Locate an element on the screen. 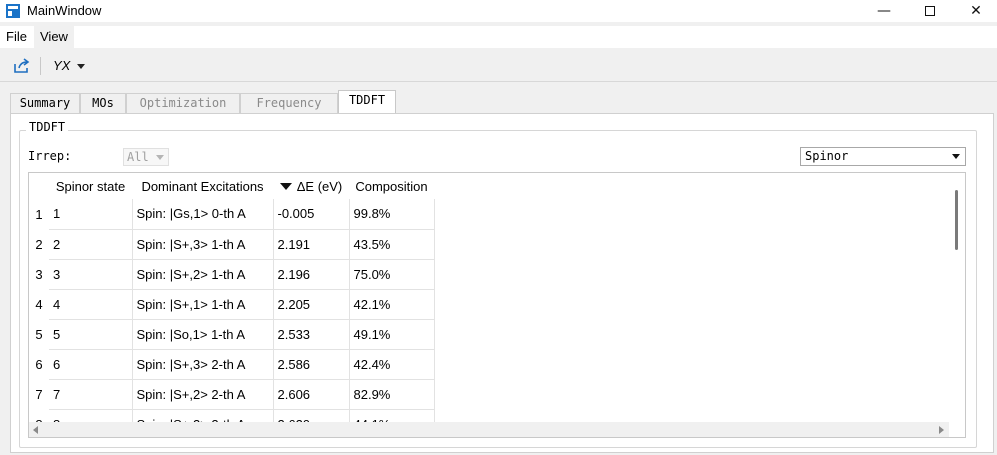 The height and width of the screenshot is (455, 997). column-header-delta-e: ΔE (eV) is located at coordinates (311, 186).